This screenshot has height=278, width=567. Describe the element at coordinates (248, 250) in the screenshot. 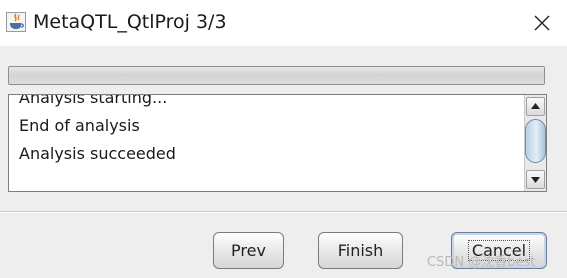

I see `prev-button: Prev` at that location.